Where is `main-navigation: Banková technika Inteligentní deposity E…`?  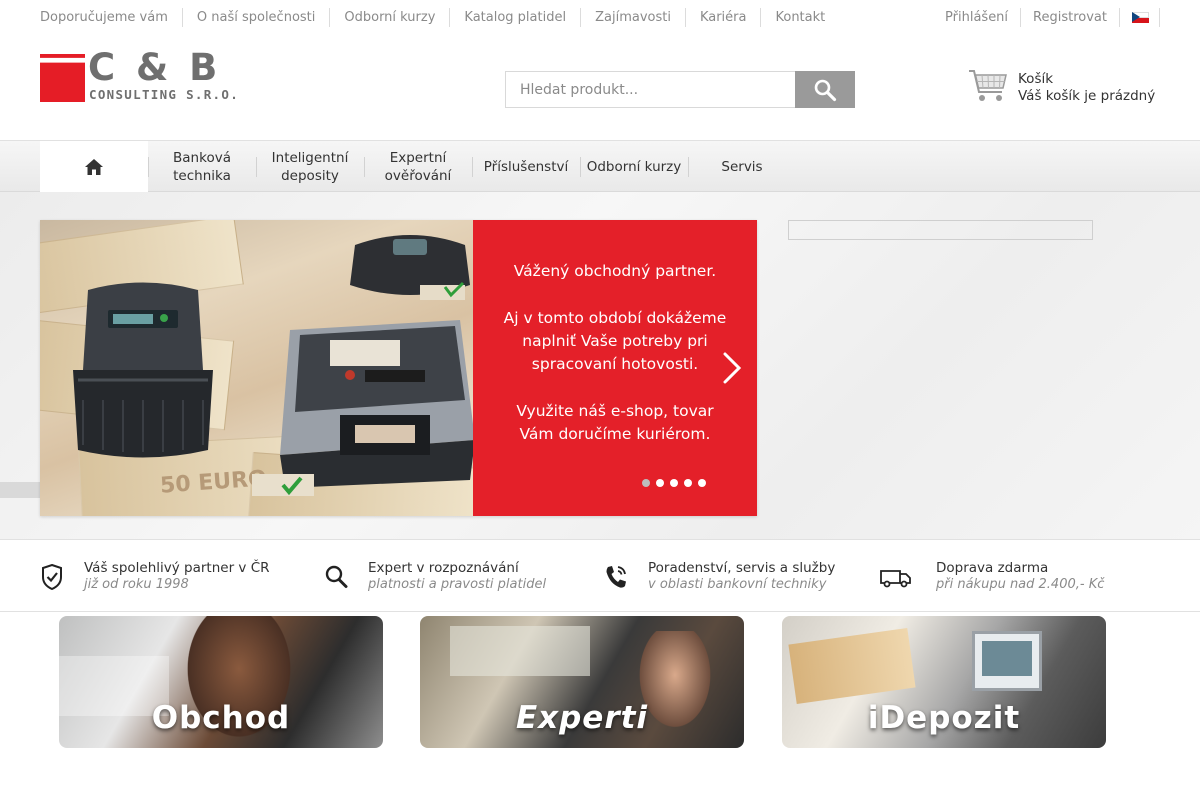
main-navigation: Banková technika Inteligentní deposity E… is located at coordinates (600, 166).